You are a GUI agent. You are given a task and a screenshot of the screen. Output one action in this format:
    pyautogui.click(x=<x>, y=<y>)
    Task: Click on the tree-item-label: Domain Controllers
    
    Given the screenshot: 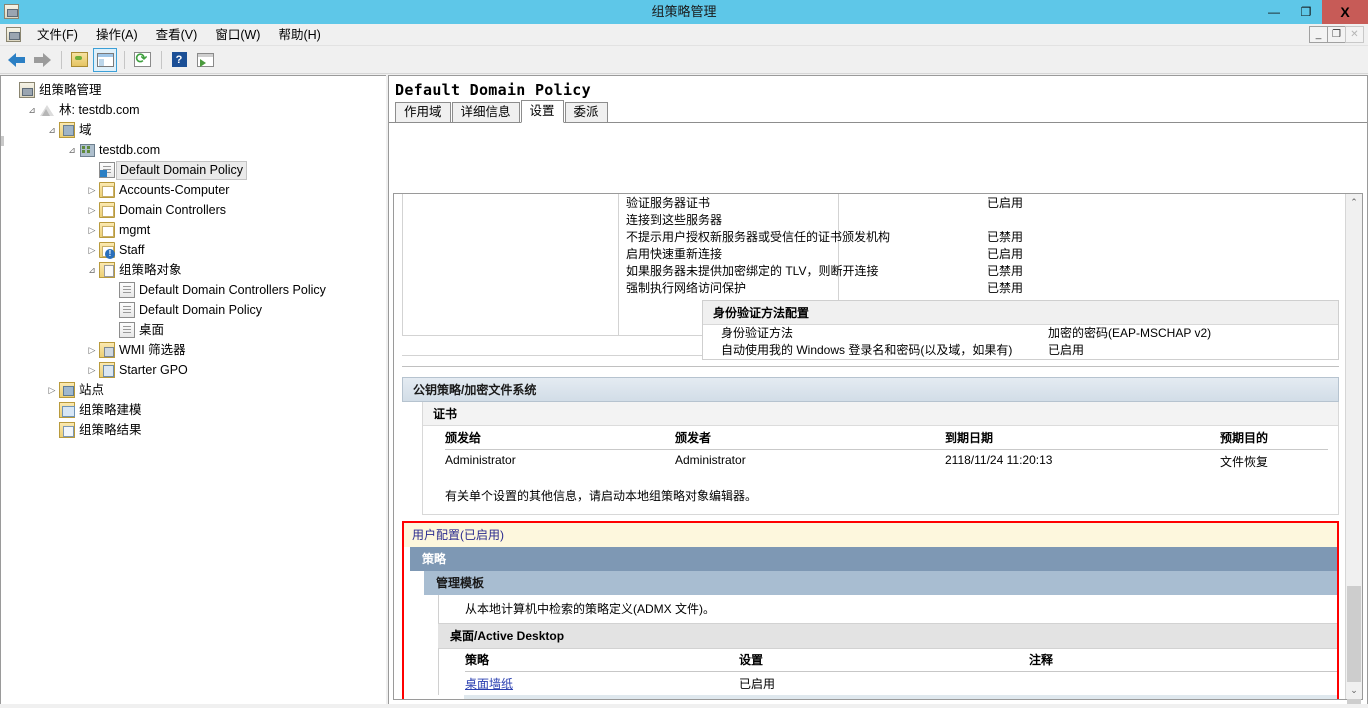 What is the action you would take?
    pyautogui.click(x=172, y=210)
    